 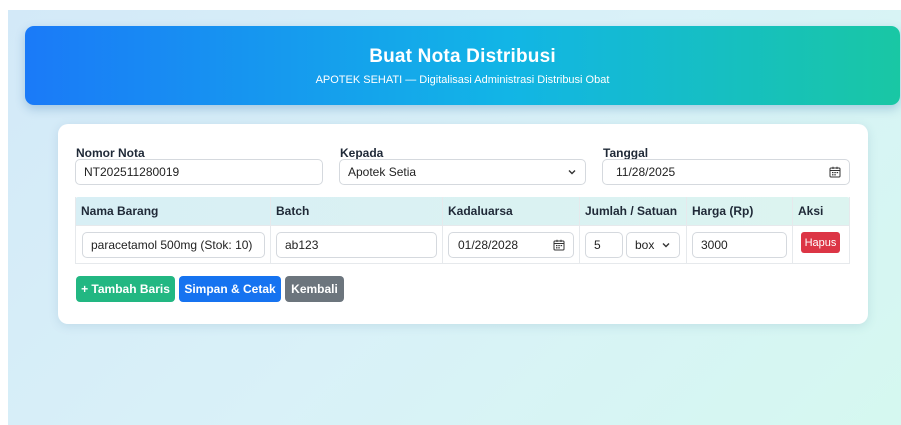 What do you see at coordinates (356, 245) in the screenshot?
I see `batch-input` at bounding box center [356, 245].